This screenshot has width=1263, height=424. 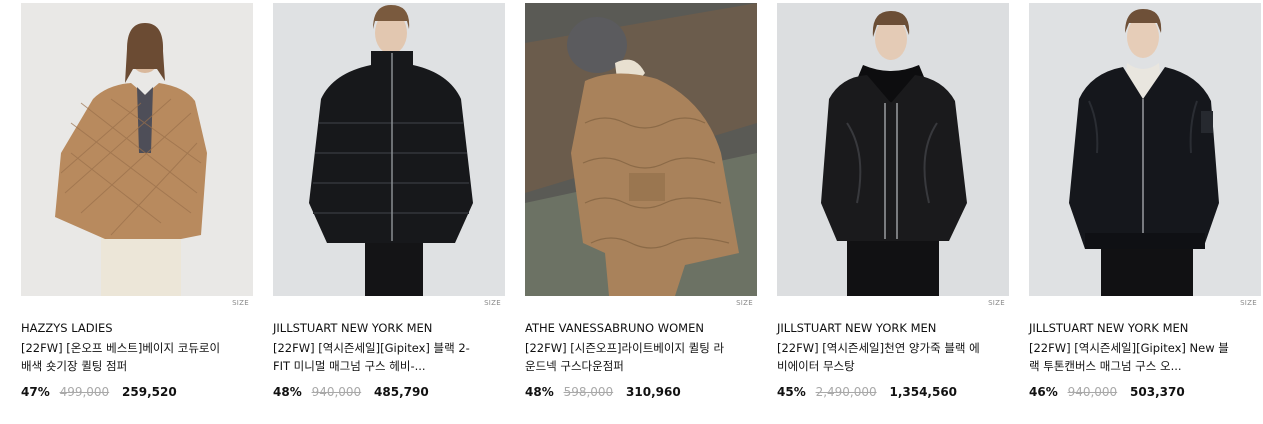 I want to click on product-name: [22FW] [역시즌세일]천연 양가죽 블랙 에비에이터 무스탕, so click(x=879, y=357).